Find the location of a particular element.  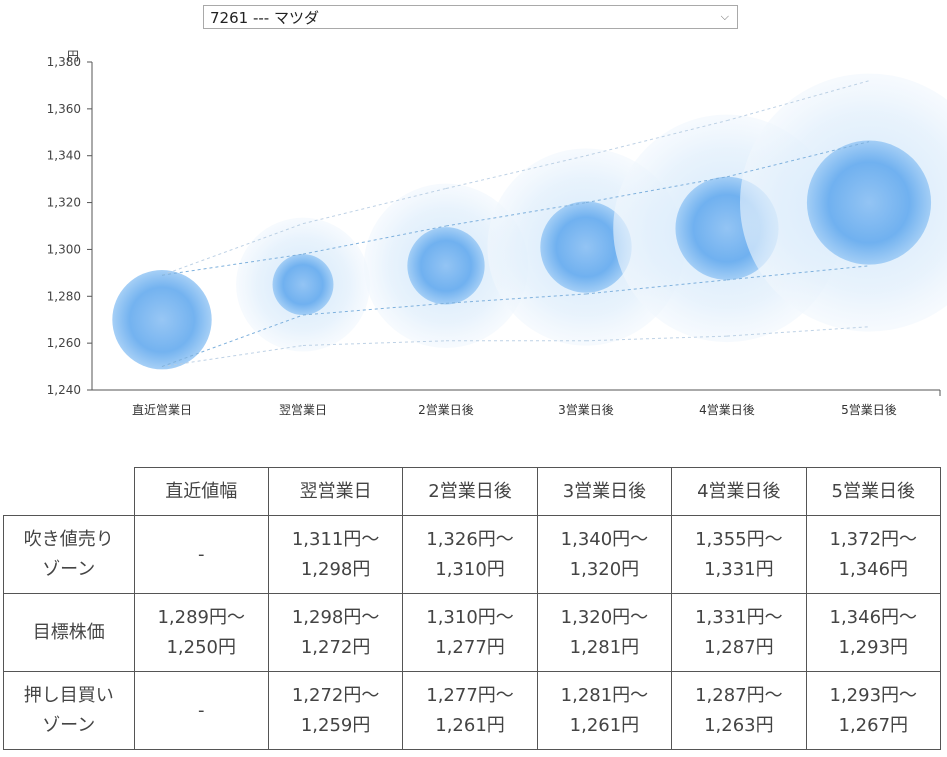

table-cell: 1,277円～ 1,261円 is located at coordinates (470, 710).